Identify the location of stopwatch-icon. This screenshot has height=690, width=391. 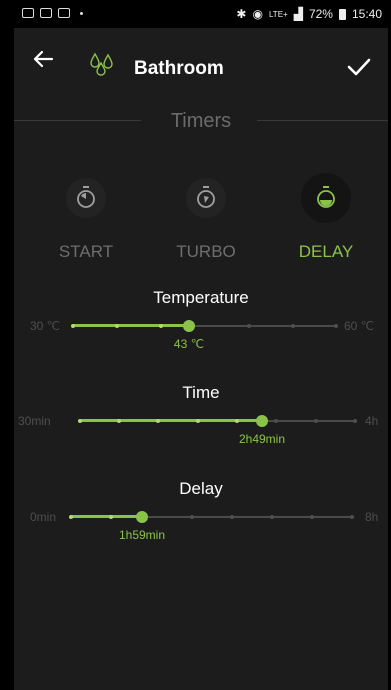
(86, 197).